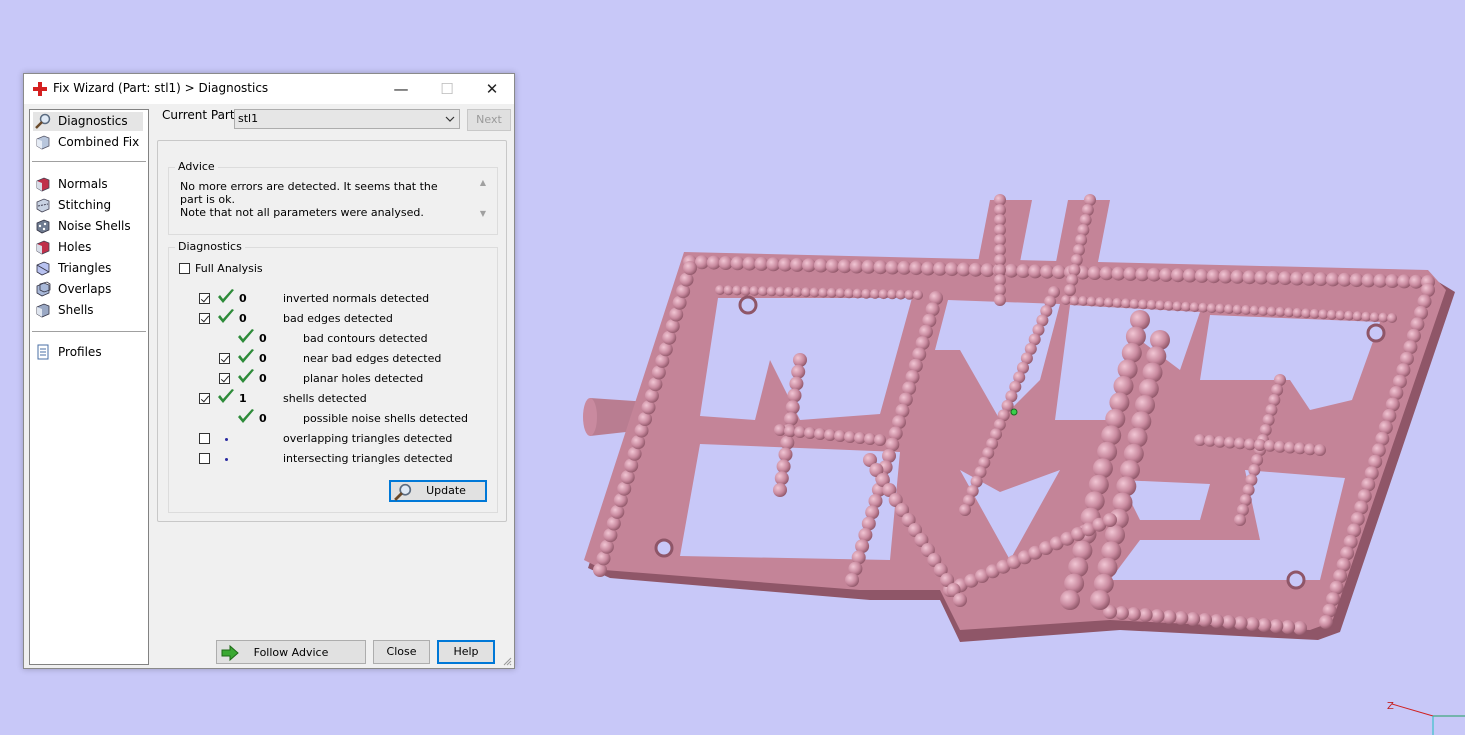 The height and width of the screenshot is (735, 1465). I want to click on nav-item-label: Holes, so click(75, 247).